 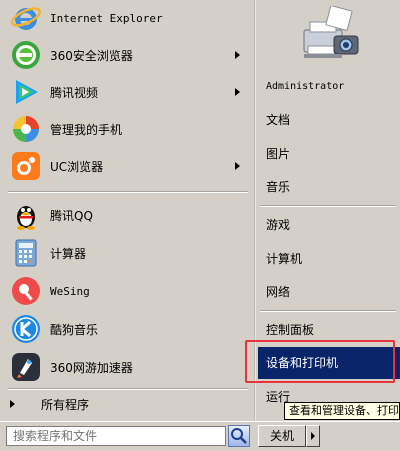 I want to click on program-internet-explorer: Internet Explorer, so click(x=128, y=18).